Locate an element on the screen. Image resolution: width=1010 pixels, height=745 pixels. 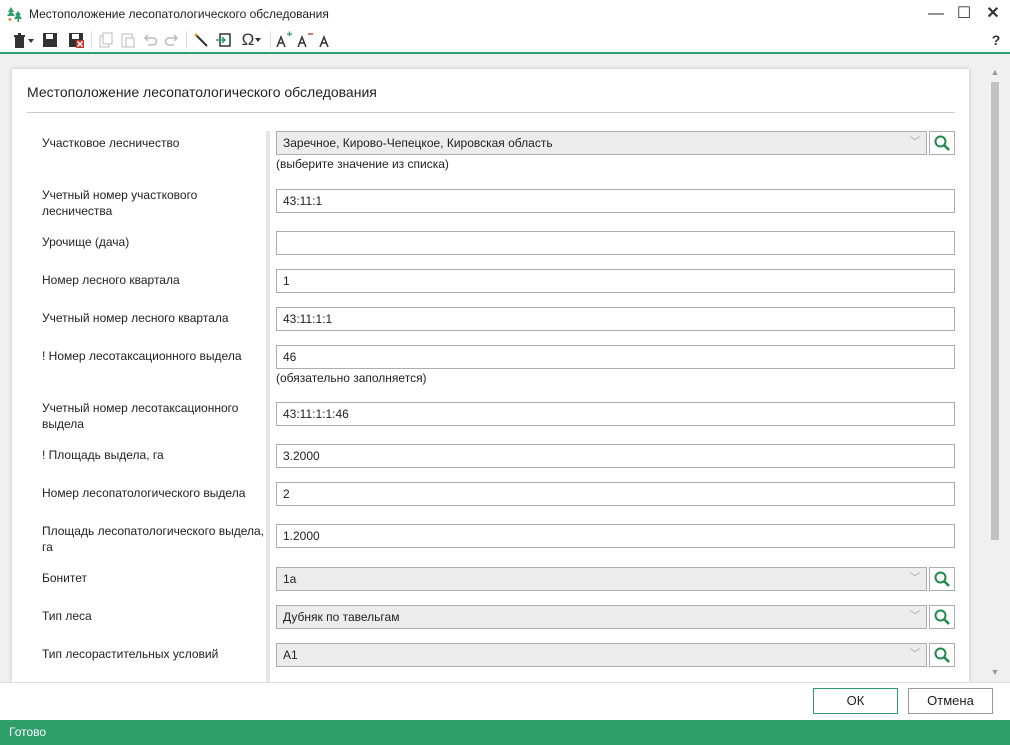
copy-icon is located at coordinates (106, 40).